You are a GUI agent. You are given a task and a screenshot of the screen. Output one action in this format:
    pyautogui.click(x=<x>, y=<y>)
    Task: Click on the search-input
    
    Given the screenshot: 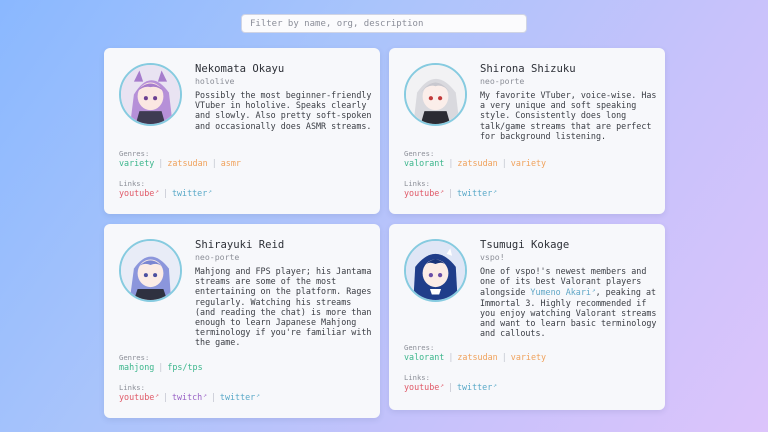 What is the action you would take?
    pyautogui.click(x=384, y=23)
    